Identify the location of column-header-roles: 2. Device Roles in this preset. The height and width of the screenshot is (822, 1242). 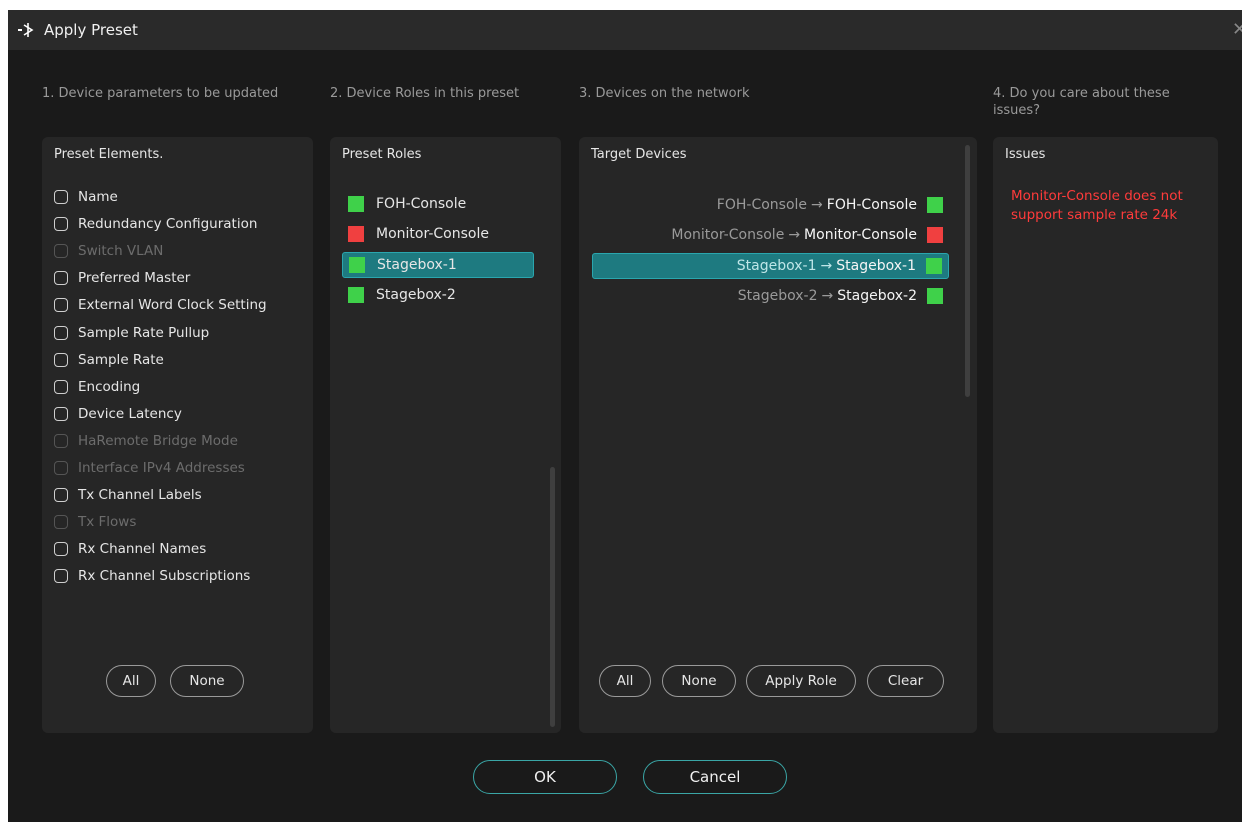
(425, 93).